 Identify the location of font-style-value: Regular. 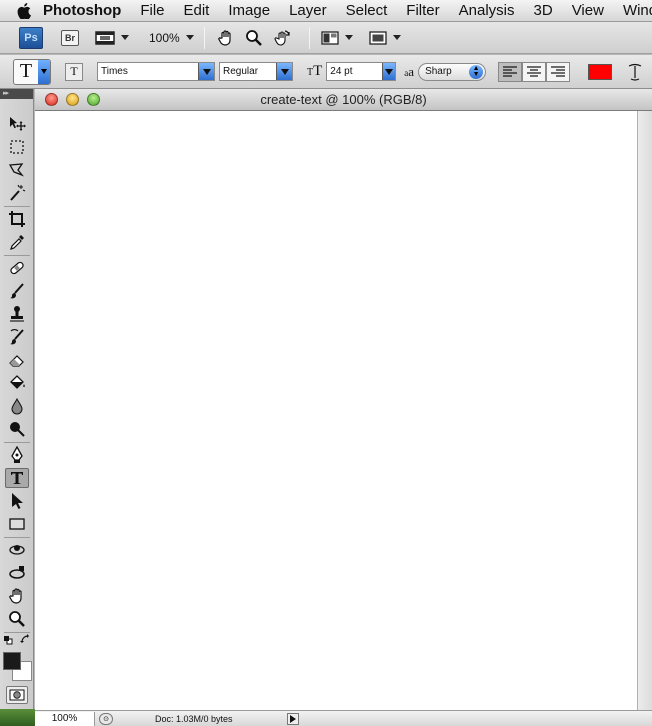
(241, 71).